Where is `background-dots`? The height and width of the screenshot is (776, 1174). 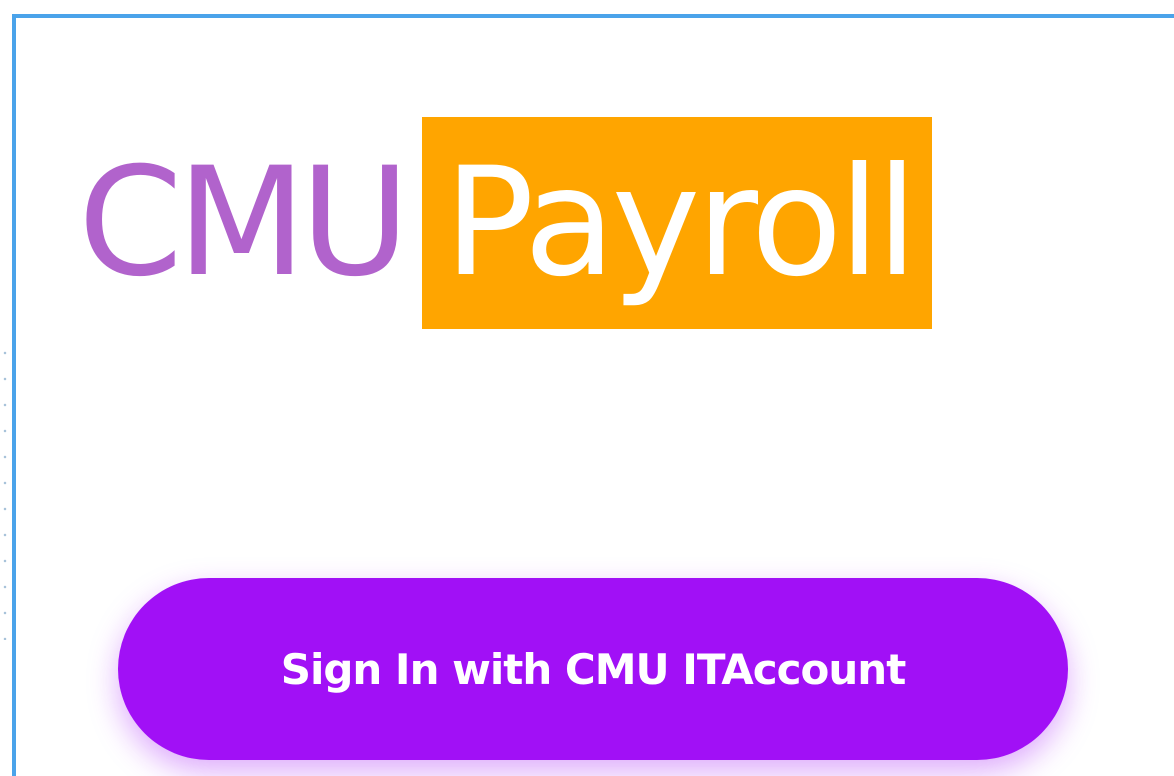
background-dots is located at coordinates (5, 490).